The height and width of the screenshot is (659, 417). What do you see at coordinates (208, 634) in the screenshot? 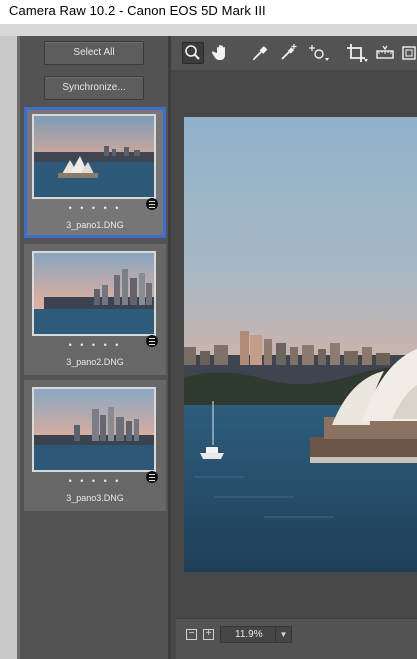
I see `zoom-in-button: +` at bounding box center [208, 634].